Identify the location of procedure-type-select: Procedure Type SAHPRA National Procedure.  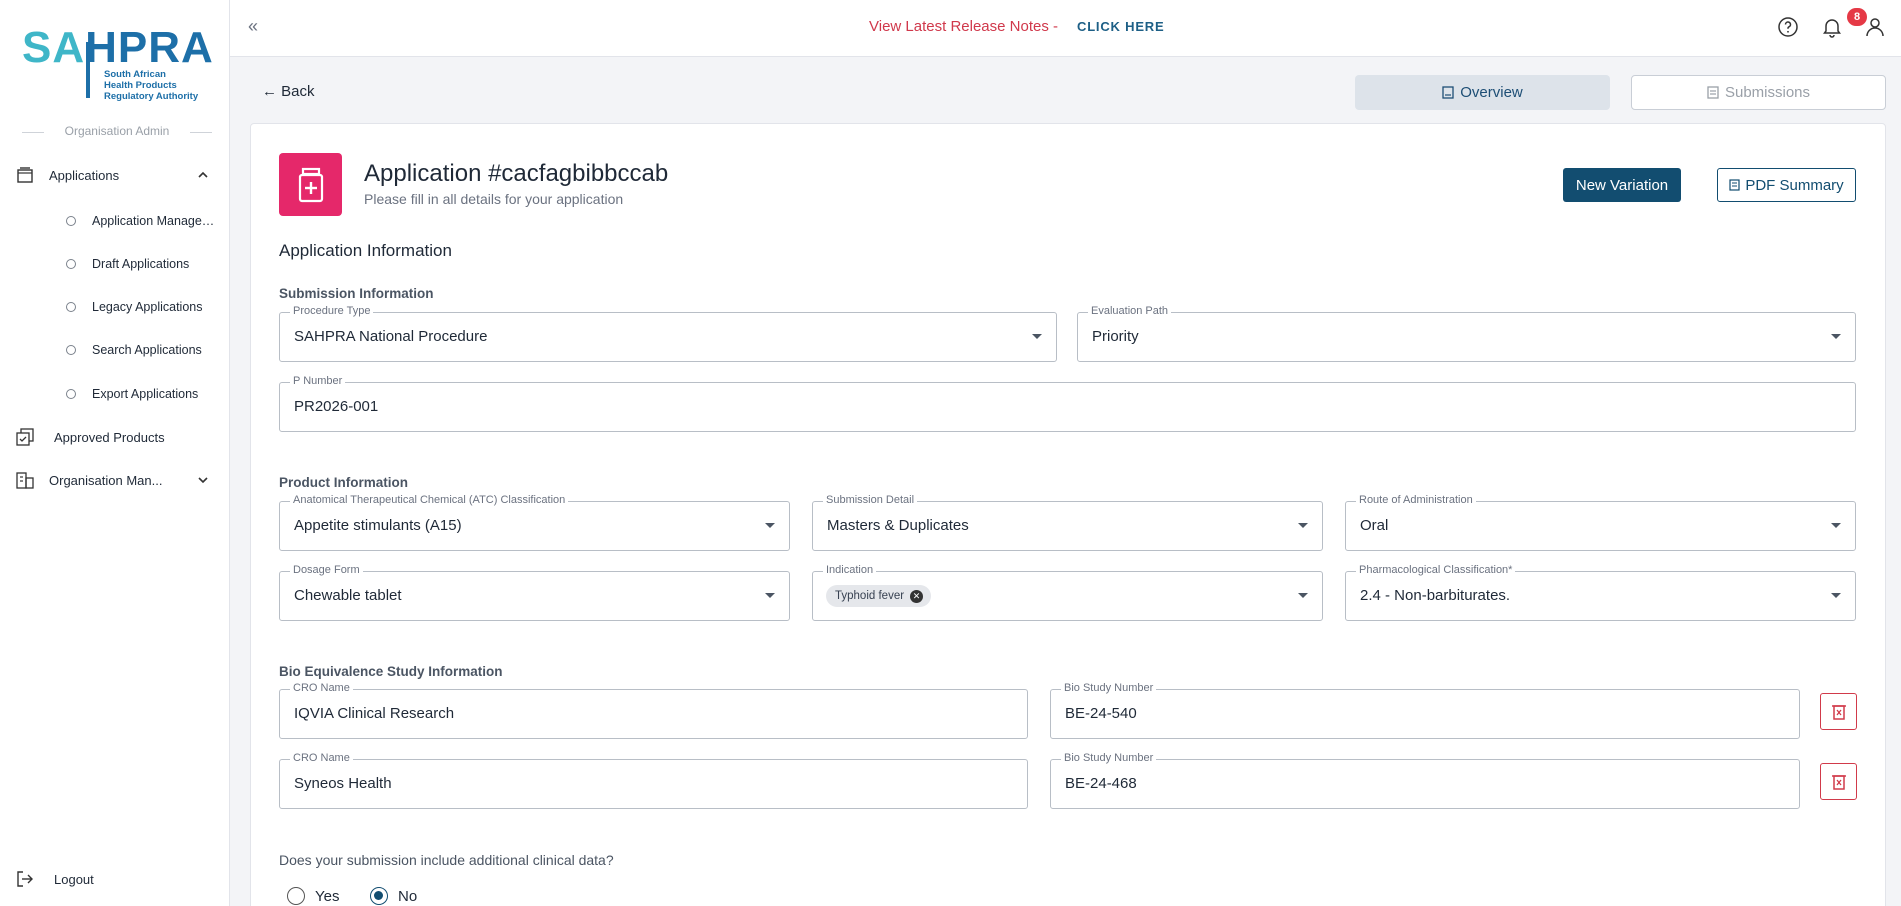
(668, 333).